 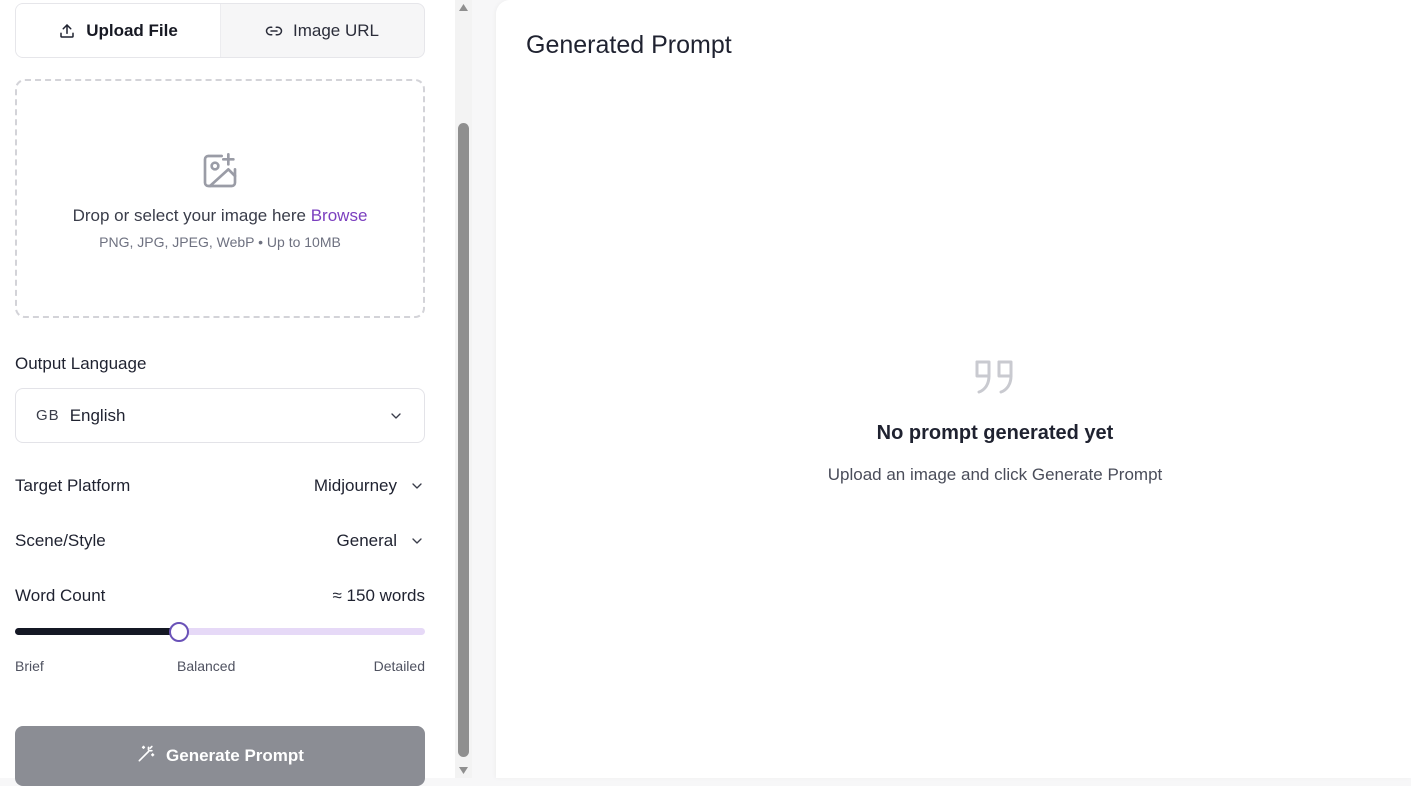 What do you see at coordinates (220, 632) in the screenshot?
I see `word-count-slider` at bounding box center [220, 632].